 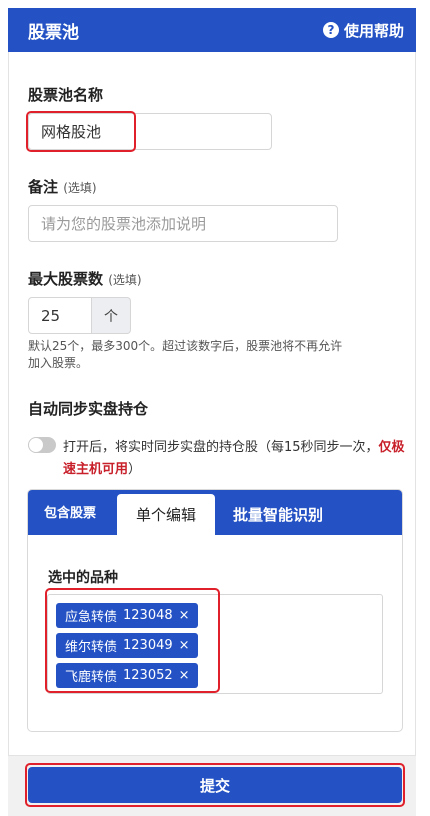 What do you see at coordinates (215, 644) in the screenshot?
I see `selected-stocks-box: 应急转债 123048 × 维尔转债 123049 × 飞鹿转债 123052 ×` at bounding box center [215, 644].